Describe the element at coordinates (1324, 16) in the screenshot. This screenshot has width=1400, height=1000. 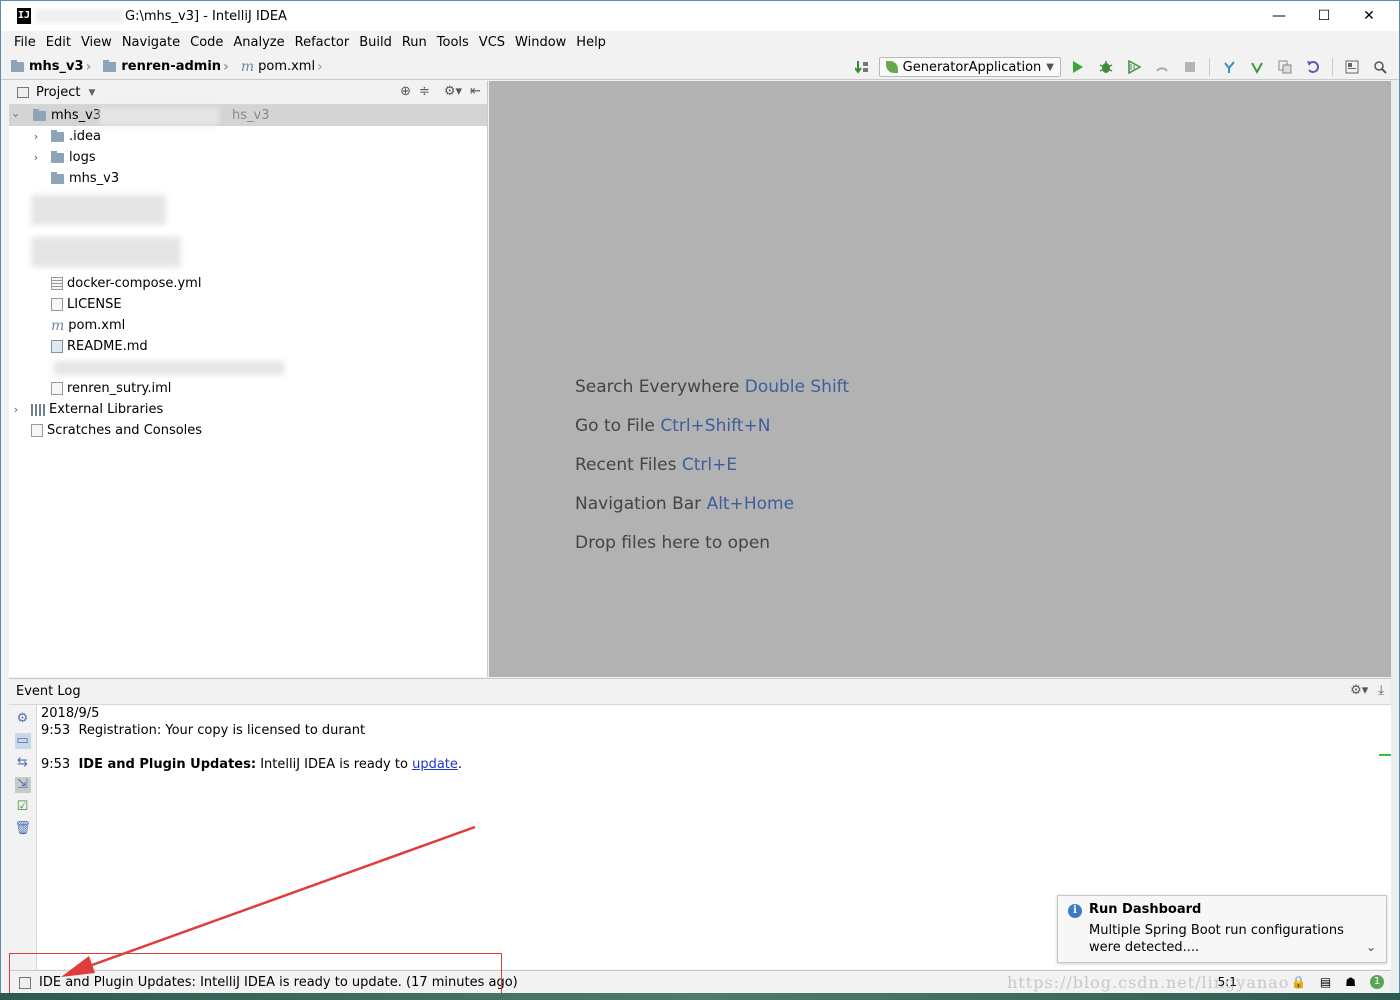
I see `maximize-button: ☐` at that location.